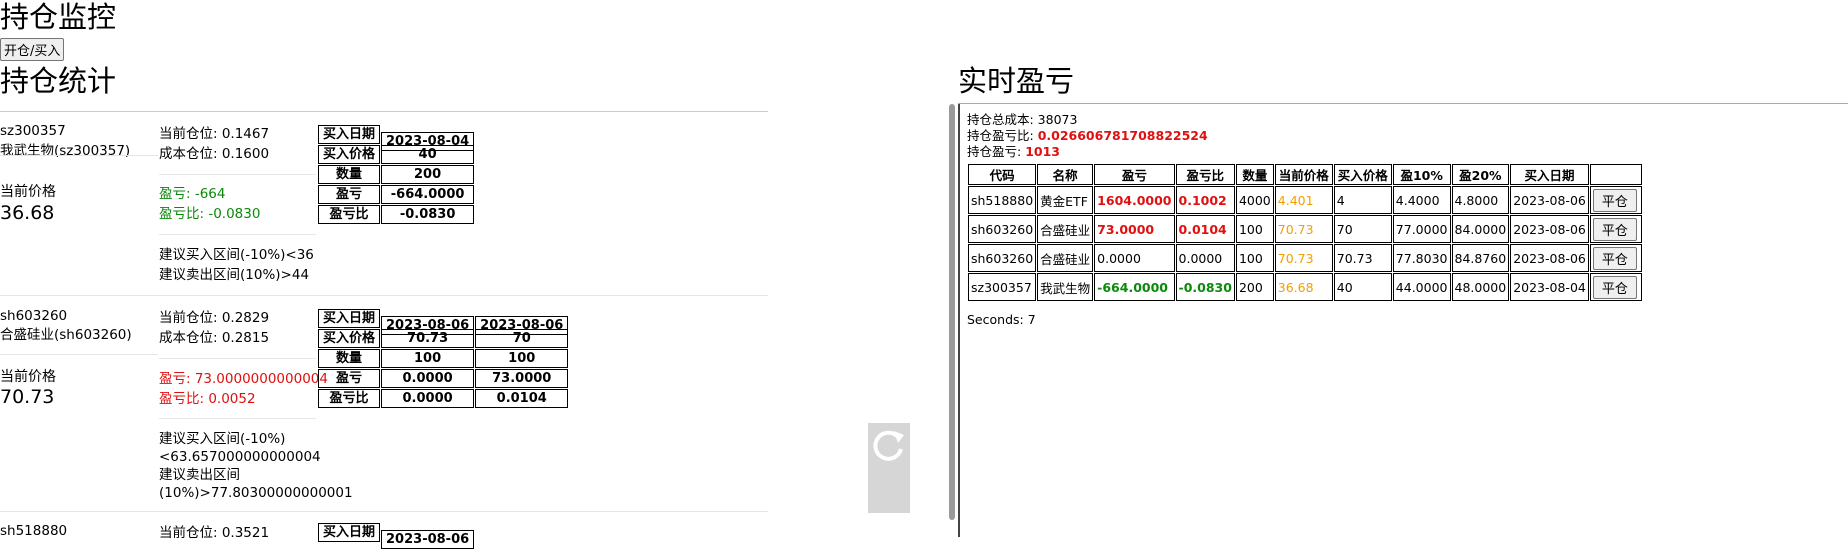  I want to click on page-title: 持仓监控, so click(58, 17).